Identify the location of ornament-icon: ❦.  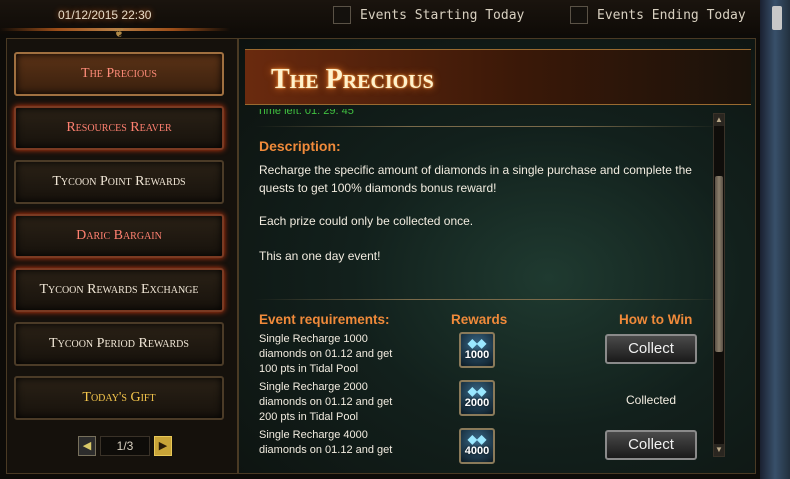
(119, 33).